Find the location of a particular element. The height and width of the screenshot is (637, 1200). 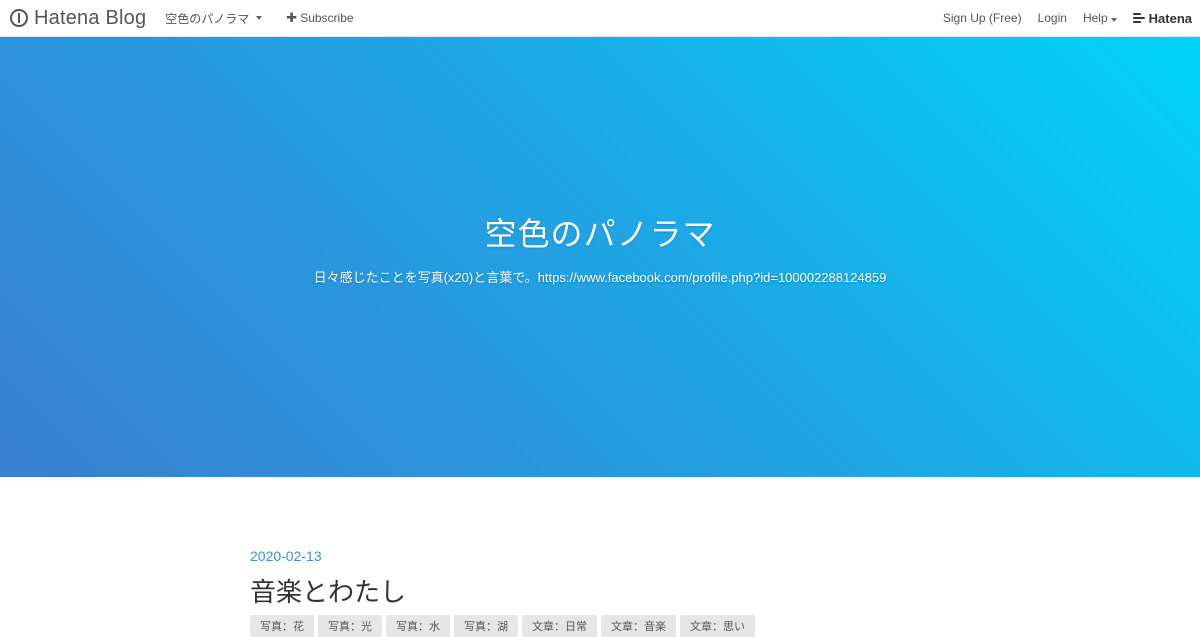

plus-icon: ✚ is located at coordinates (292, 17).